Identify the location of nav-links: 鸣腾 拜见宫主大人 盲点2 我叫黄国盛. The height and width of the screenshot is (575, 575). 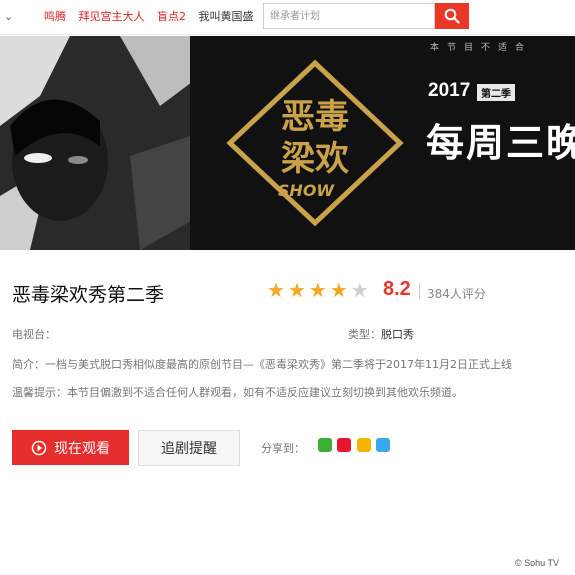
(153, 16).